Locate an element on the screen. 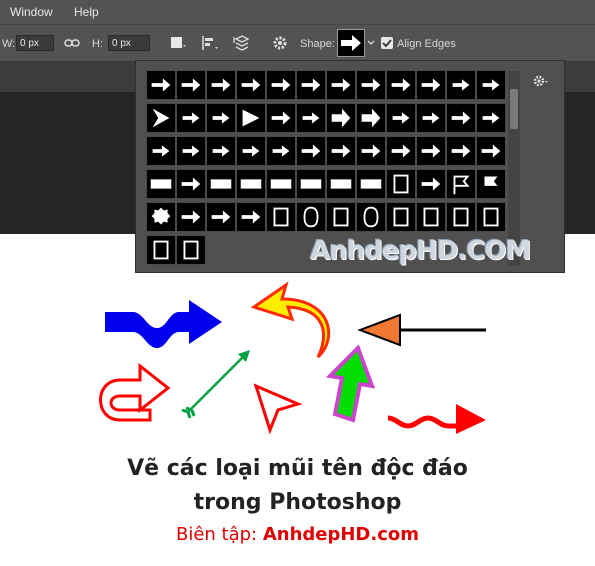 The width and height of the screenshot is (595, 566). red-uturn-arrow is located at coordinates (135, 392).